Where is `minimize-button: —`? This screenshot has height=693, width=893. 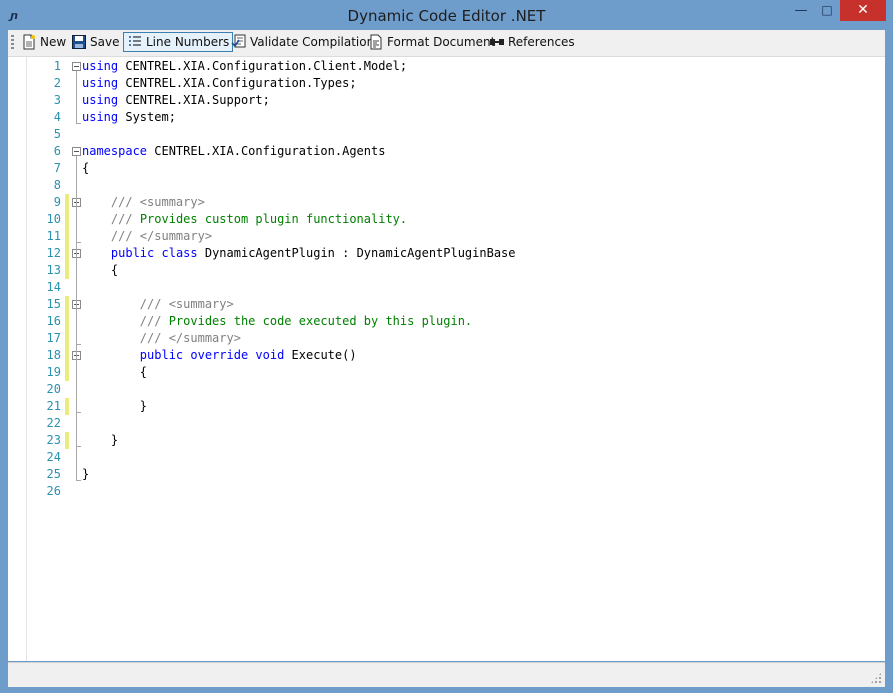
minimize-button: — is located at coordinates (801, 10).